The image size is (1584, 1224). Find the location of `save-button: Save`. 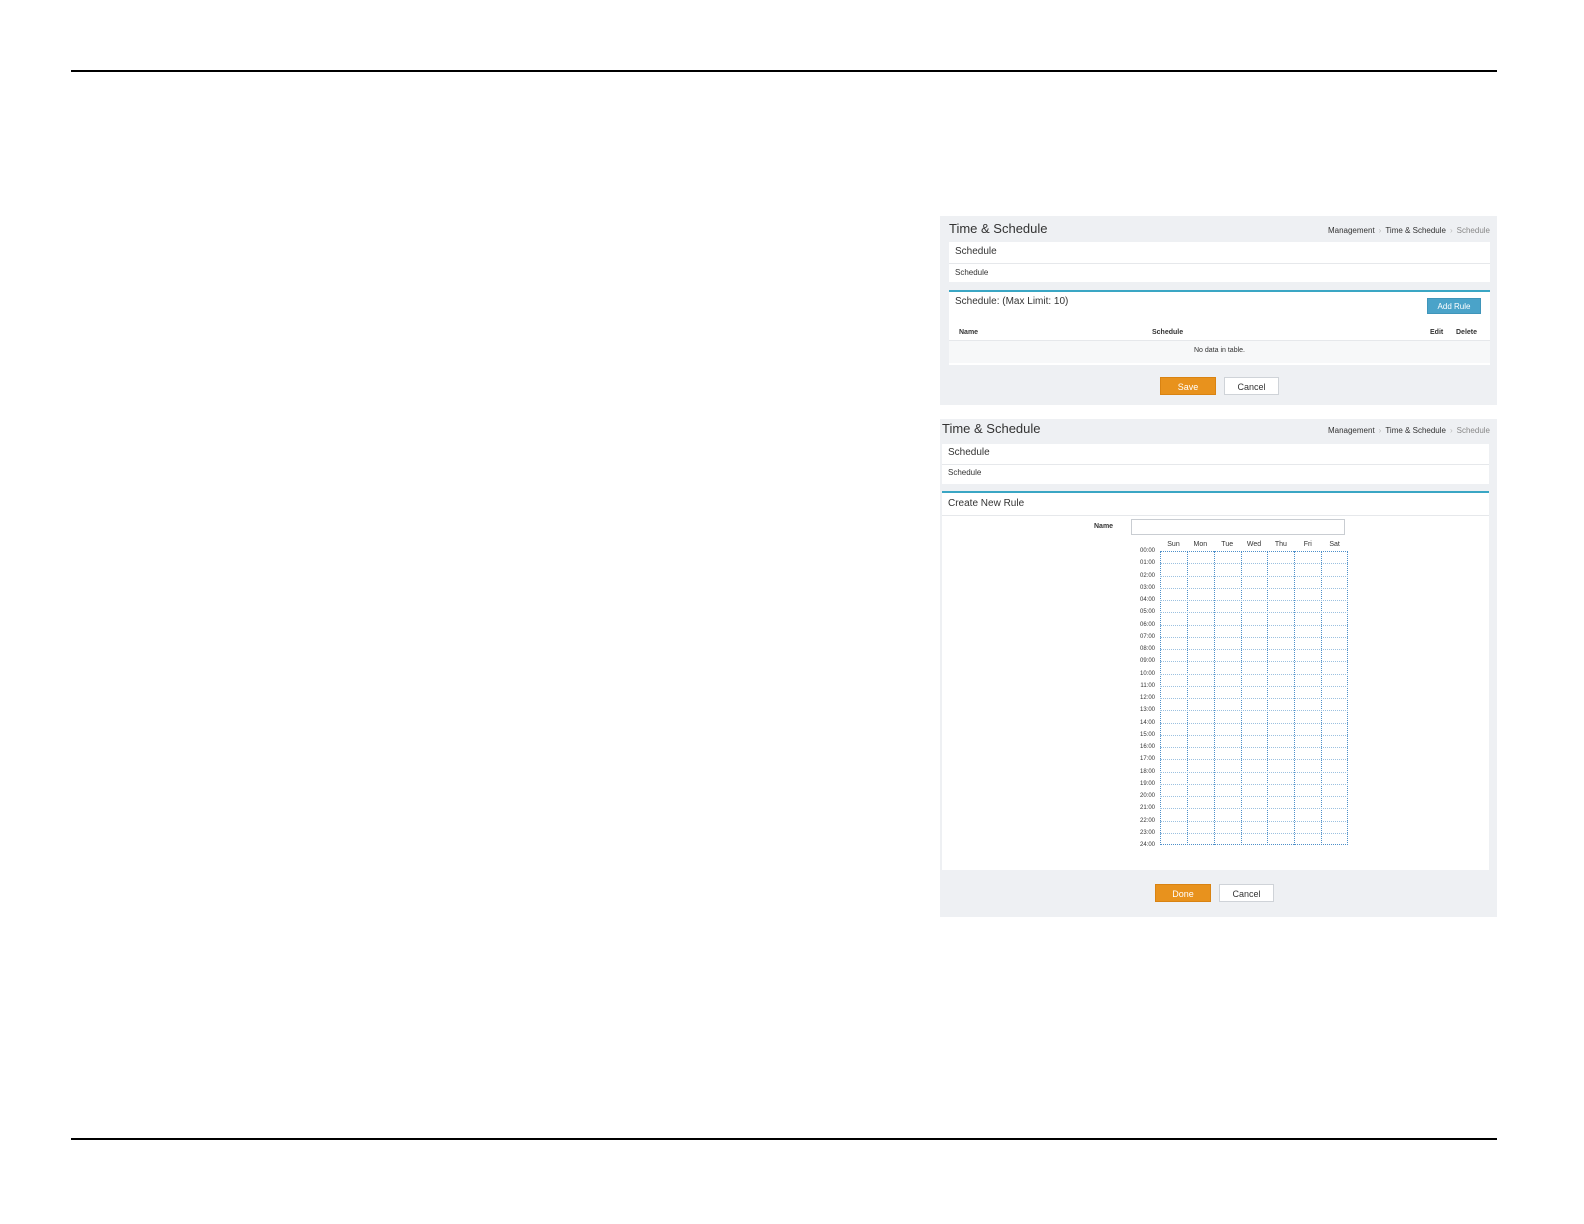

save-button: Save is located at coordinates (1188, 386).